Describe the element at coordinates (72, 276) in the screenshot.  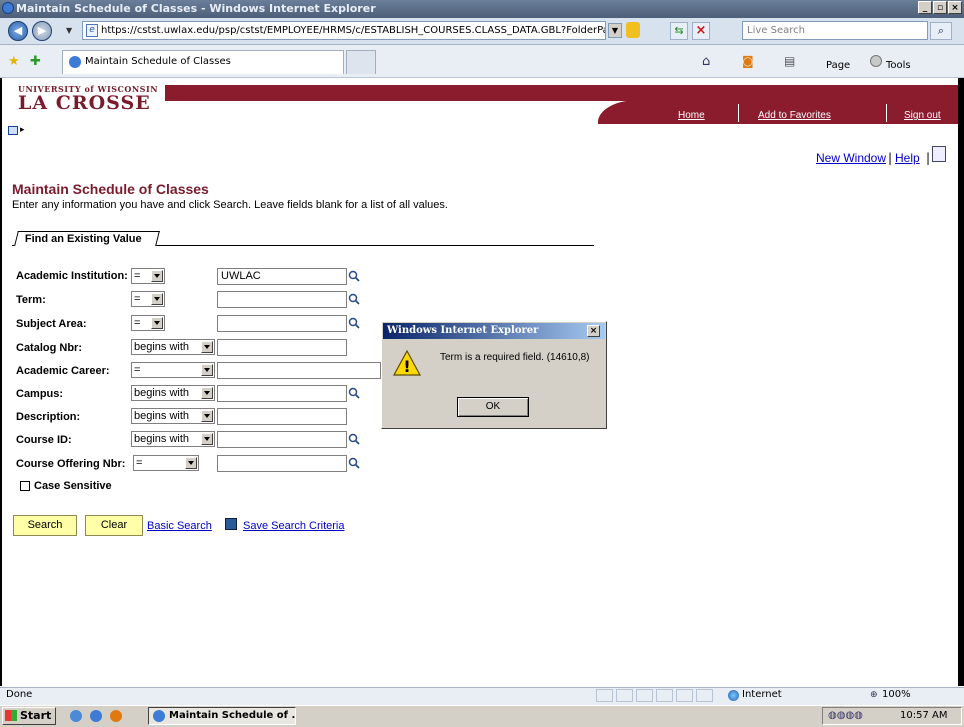
I see `field-label: Academic Institution:` at that location.